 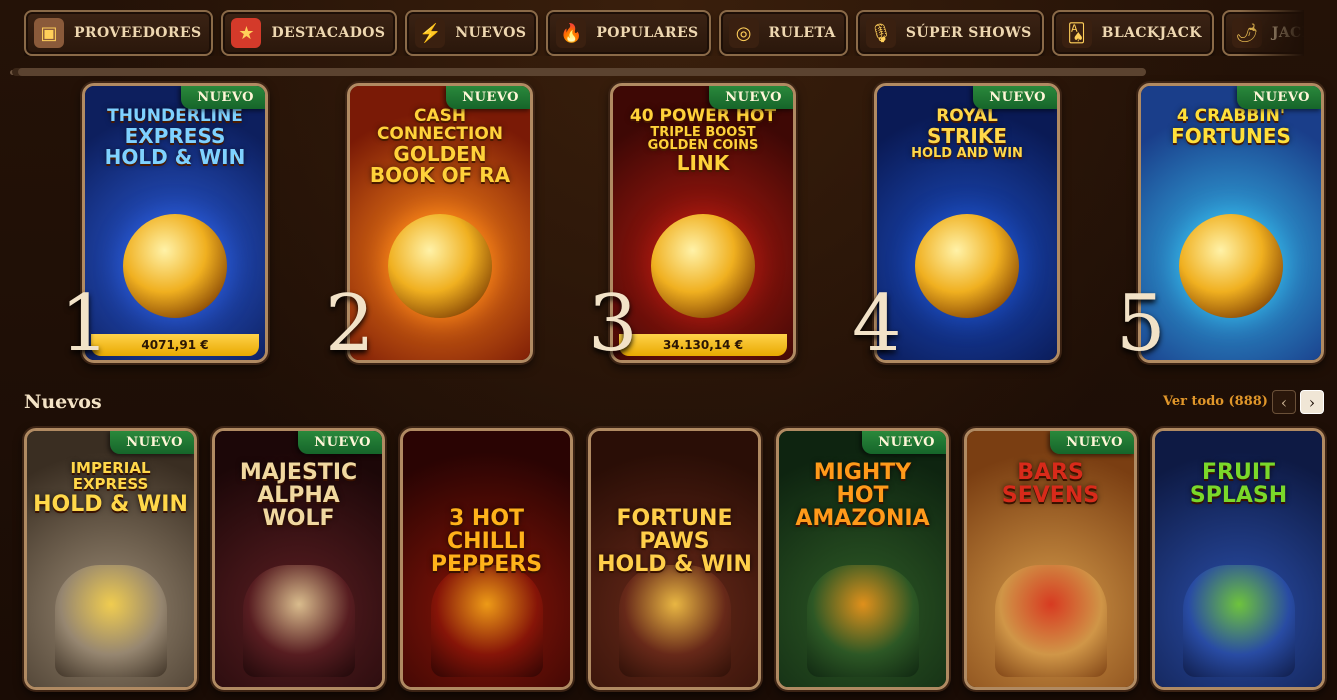 I want to click on game-card: BARS Sevens NUEVO, so click(x=1050, y=559).